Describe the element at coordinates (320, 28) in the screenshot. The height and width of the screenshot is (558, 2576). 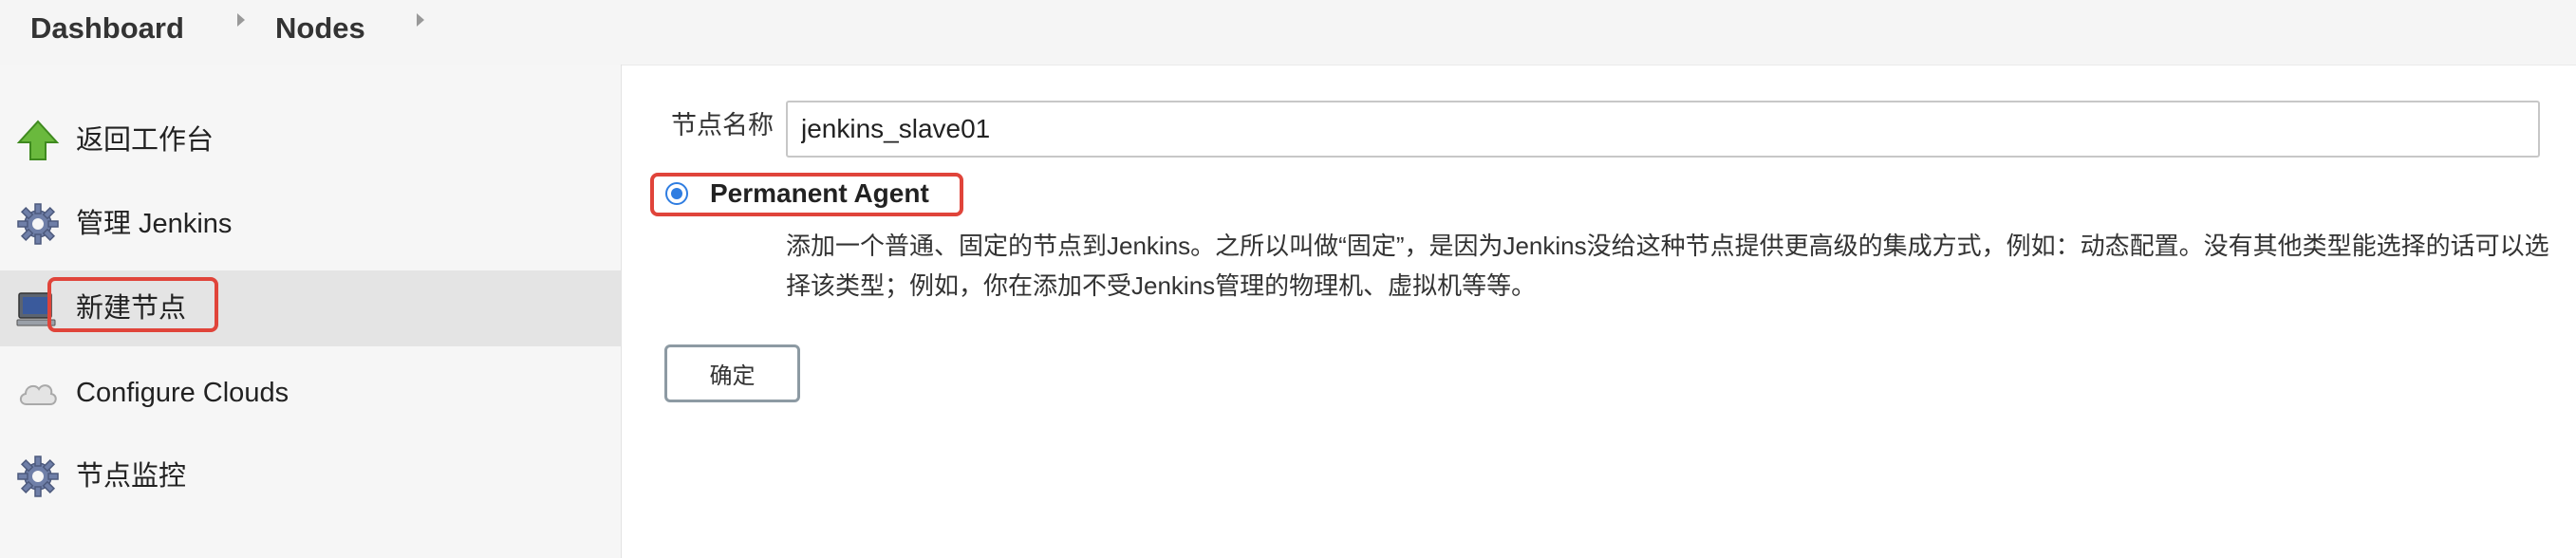
I see `breadcrumb-nodes: Nodes` at that location.